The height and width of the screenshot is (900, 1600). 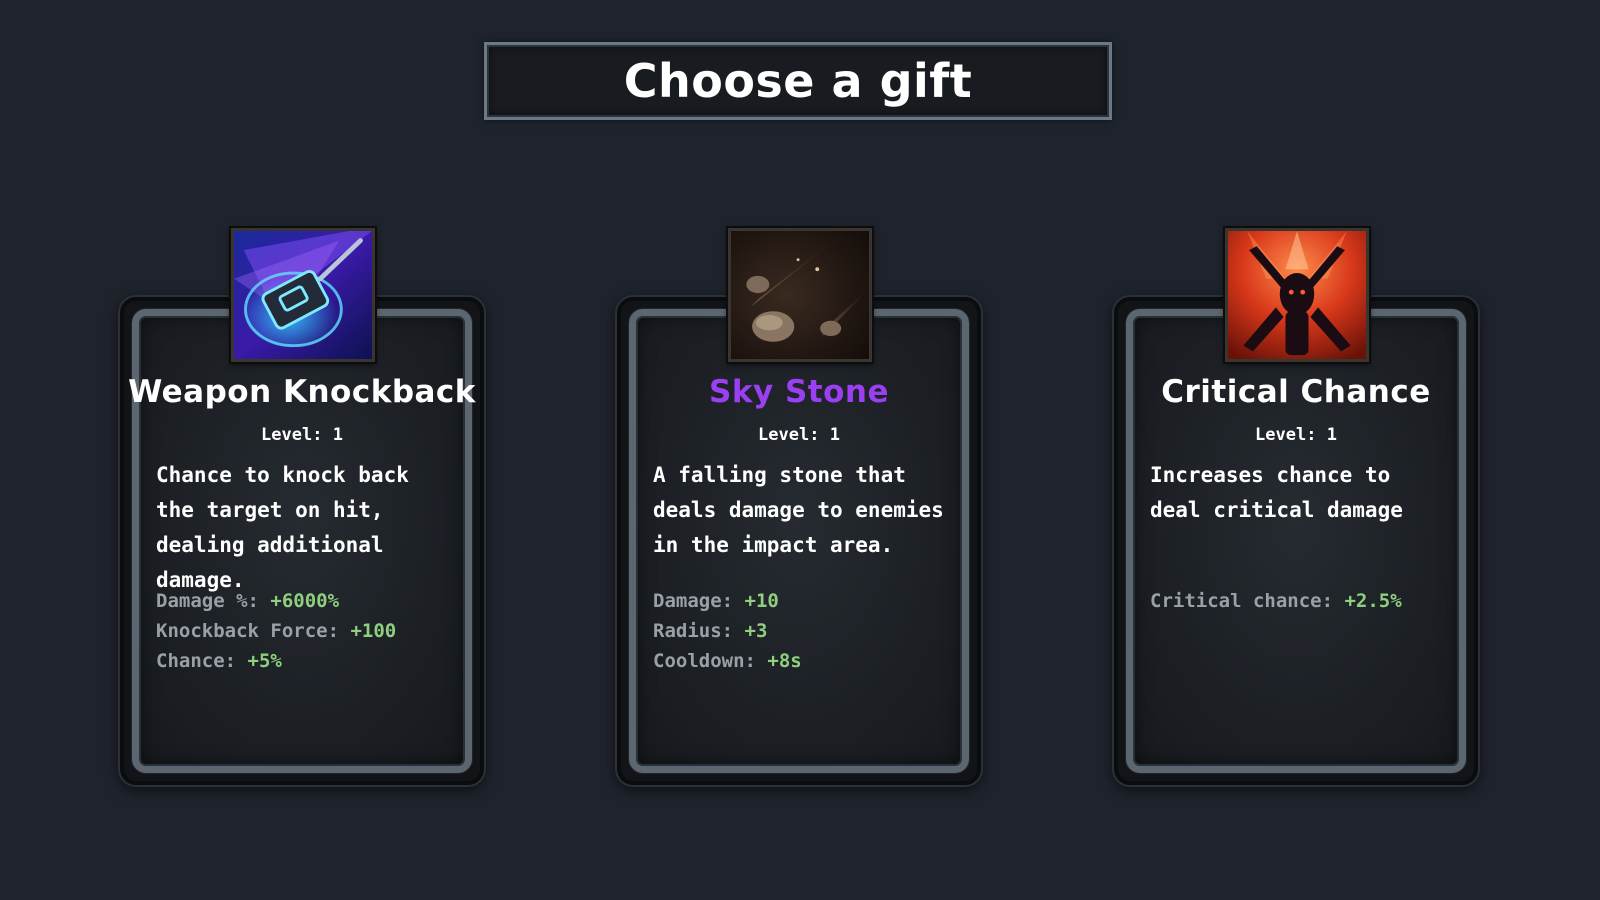 I want to click on stat-label: Knockback Force:, so click(x=248, y=631).